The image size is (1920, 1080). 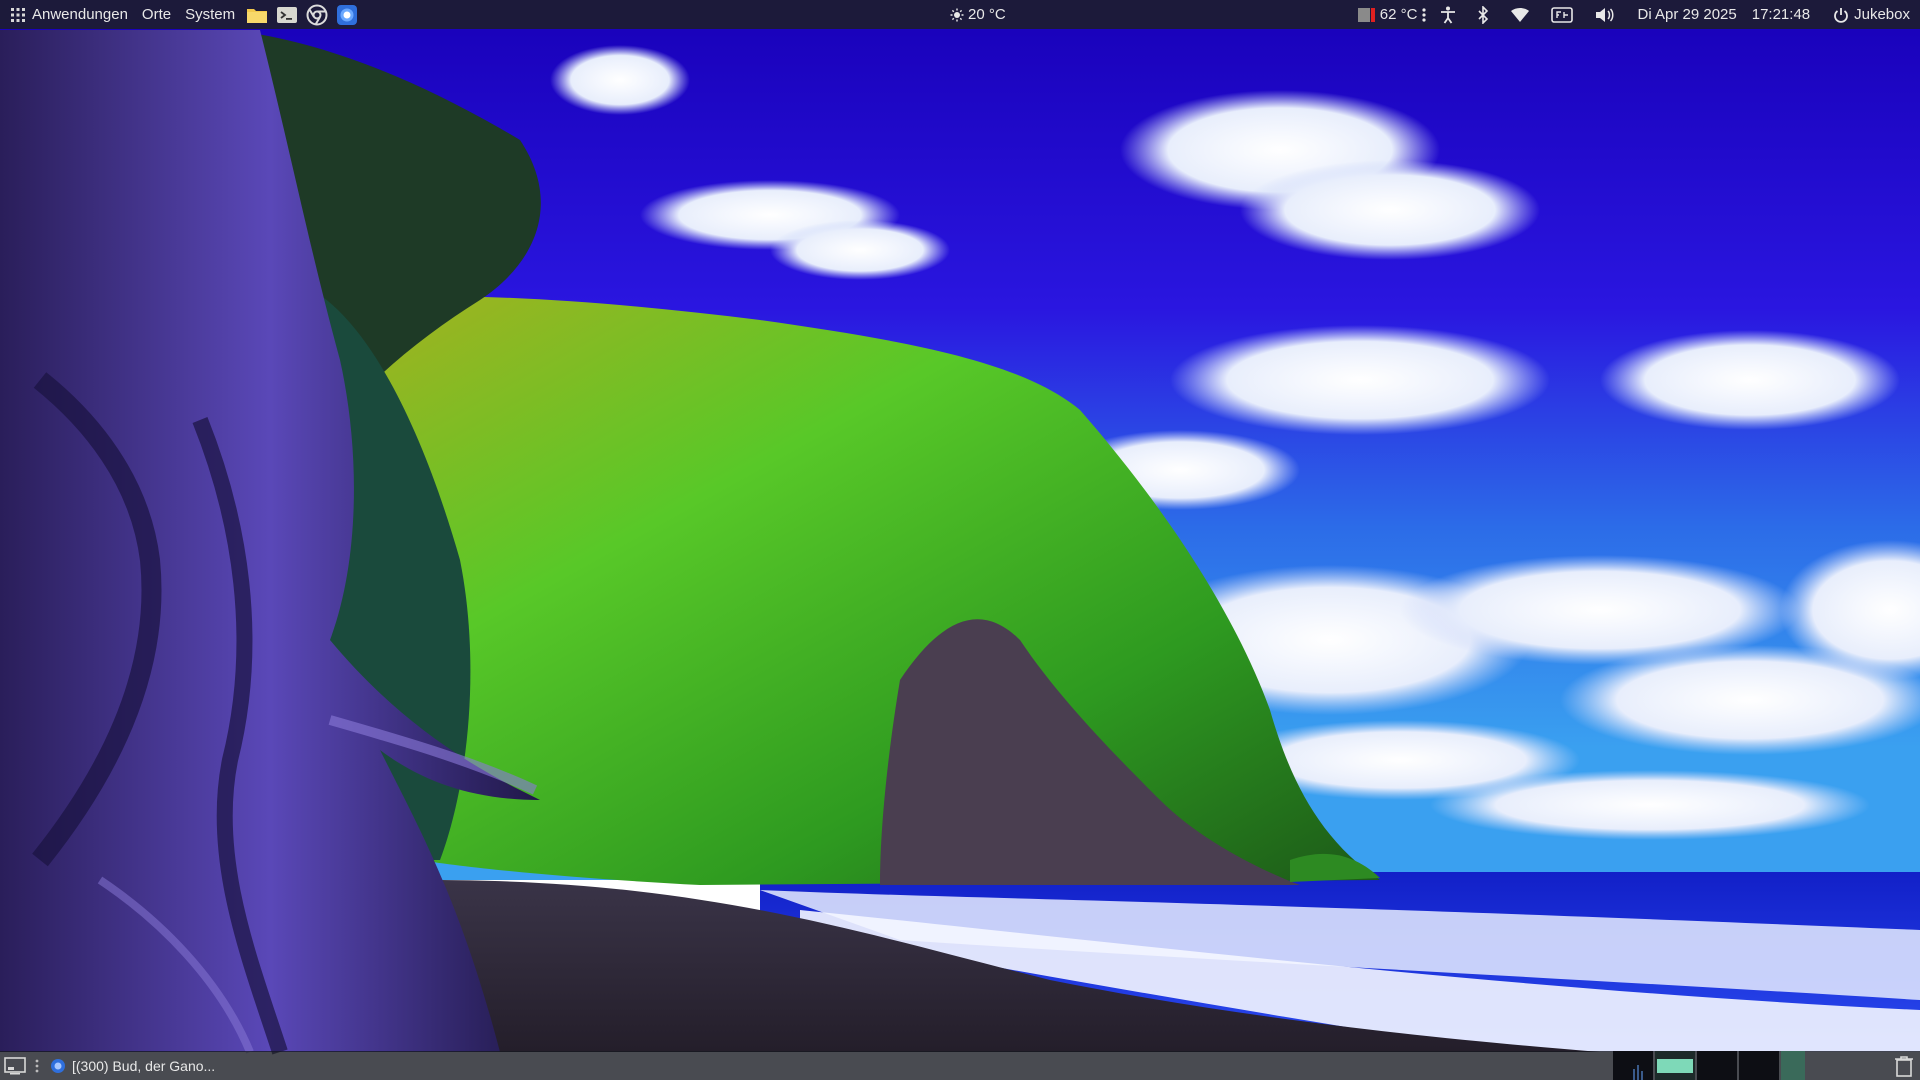 What do you see at coordinates (1448, 14) in the screenshot?
I see `accessibility-icon` at bounding box center [1448, 14].